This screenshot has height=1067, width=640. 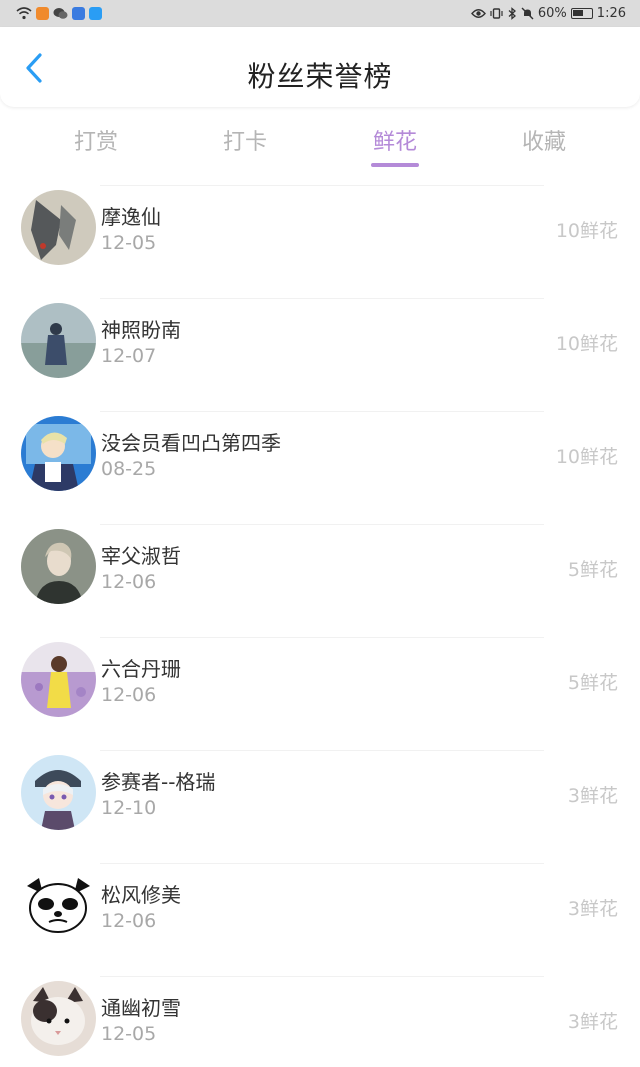 What do you see at coordinates (320, 806) in the screenshot?
I see `list-item: 参赛者--格瑞 12-10 3鲜花` at bounding box center [320, 806].